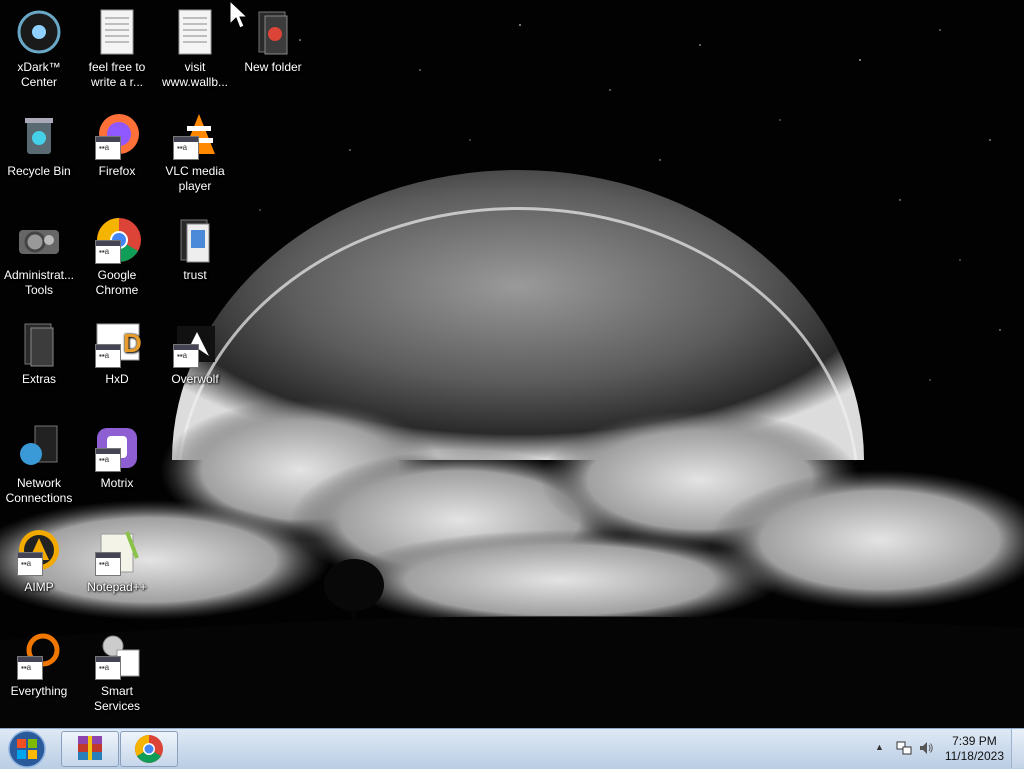 The width and height of the screenshot is (1024, 773). I want to click on desktop-icon-trust: trust, so click(195, 249).